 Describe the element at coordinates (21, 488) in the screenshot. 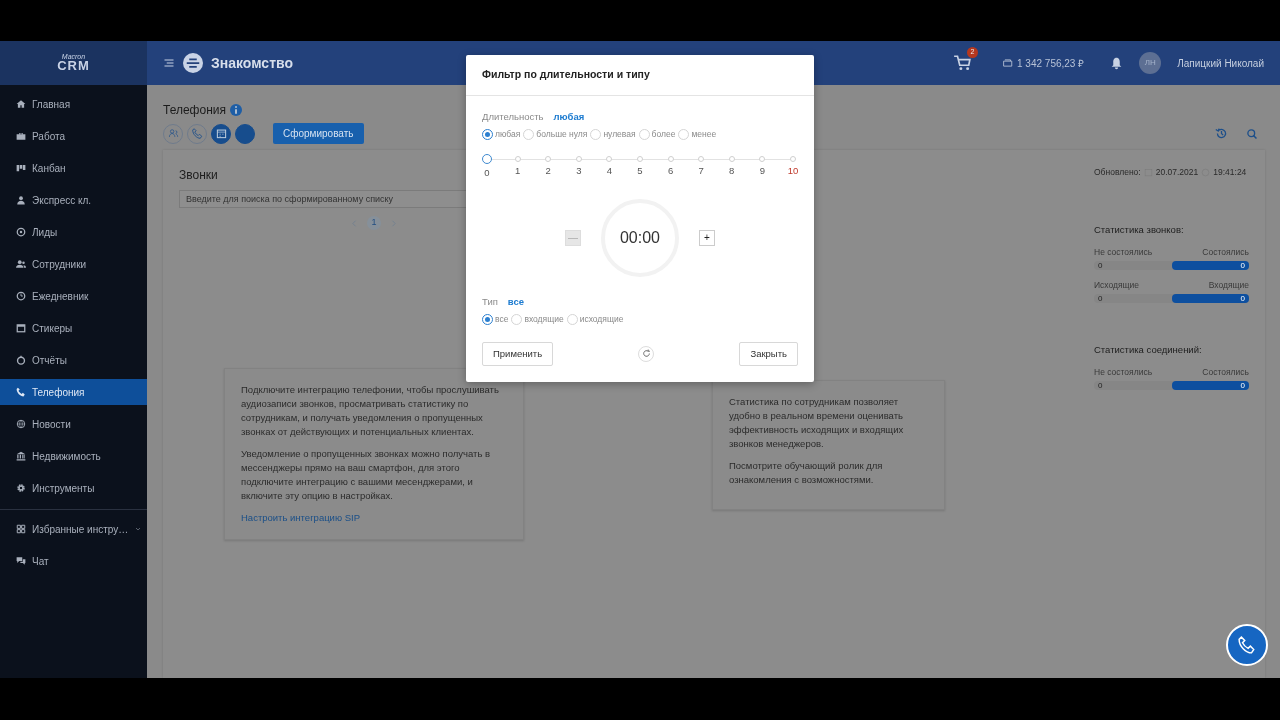

I see `gear-icon` at that location.